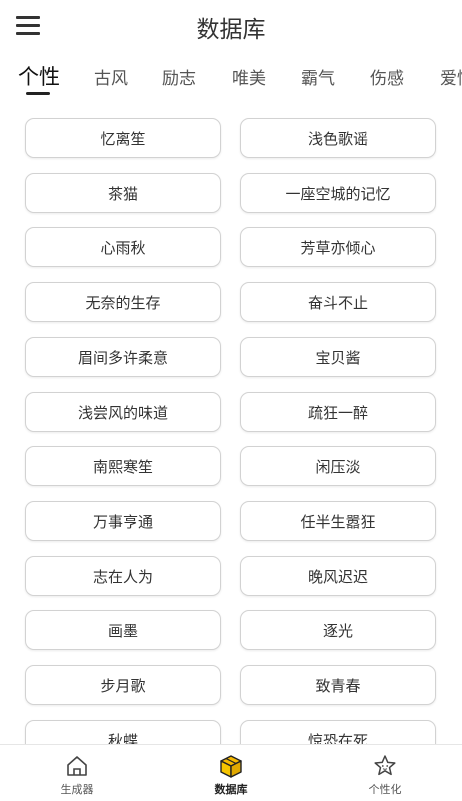 Image resolution: width=462 pixels, height=801 pixels. I want to click on list-item: 逐光, so click(338, 630).